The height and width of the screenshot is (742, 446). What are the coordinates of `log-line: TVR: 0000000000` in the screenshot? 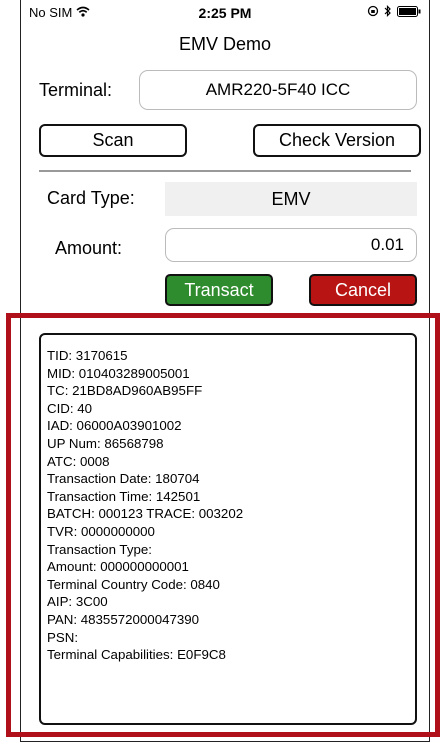 It's located at (101, 531).